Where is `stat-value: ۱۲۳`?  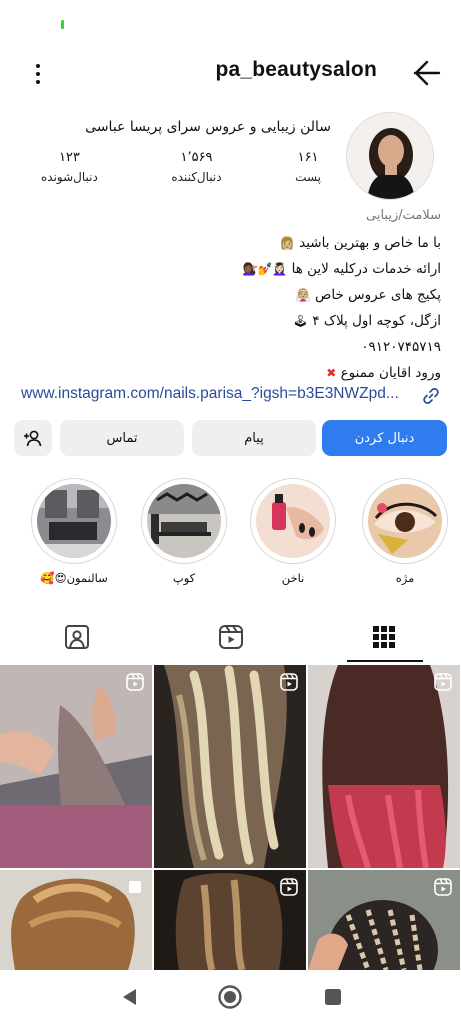 stat-value: ۱۲۳ is located at coordinates (69, 157).